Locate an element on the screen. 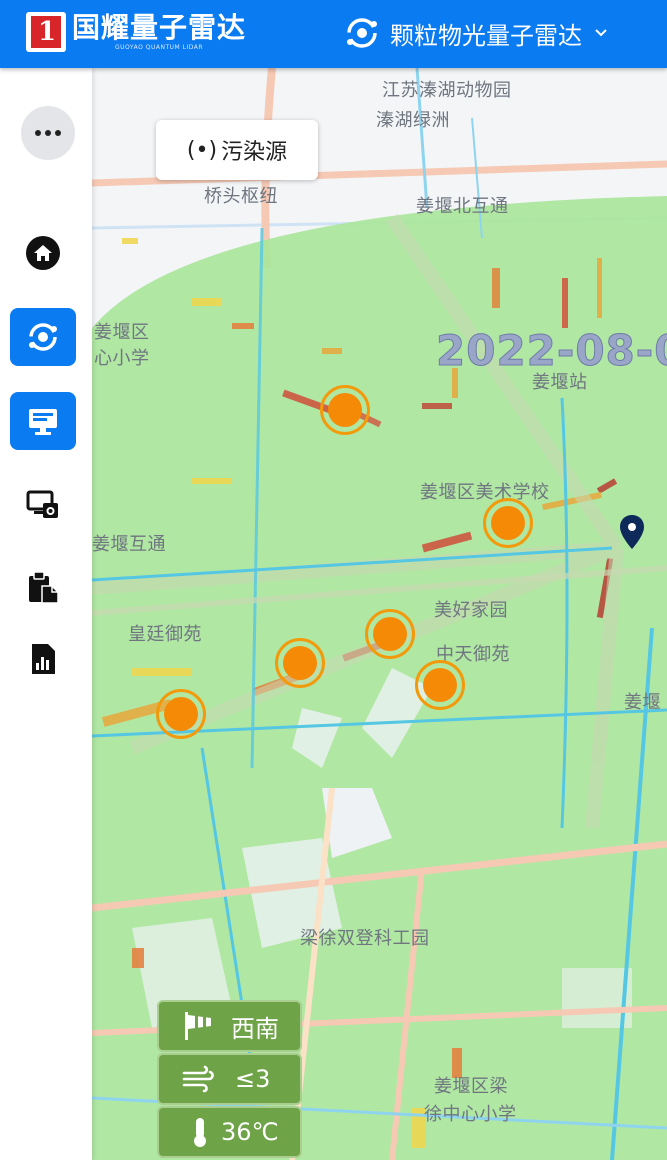 This screenshot has height=1160, width=667. wind-direction-panel: 西南 is located at coordinates (229, 1026).